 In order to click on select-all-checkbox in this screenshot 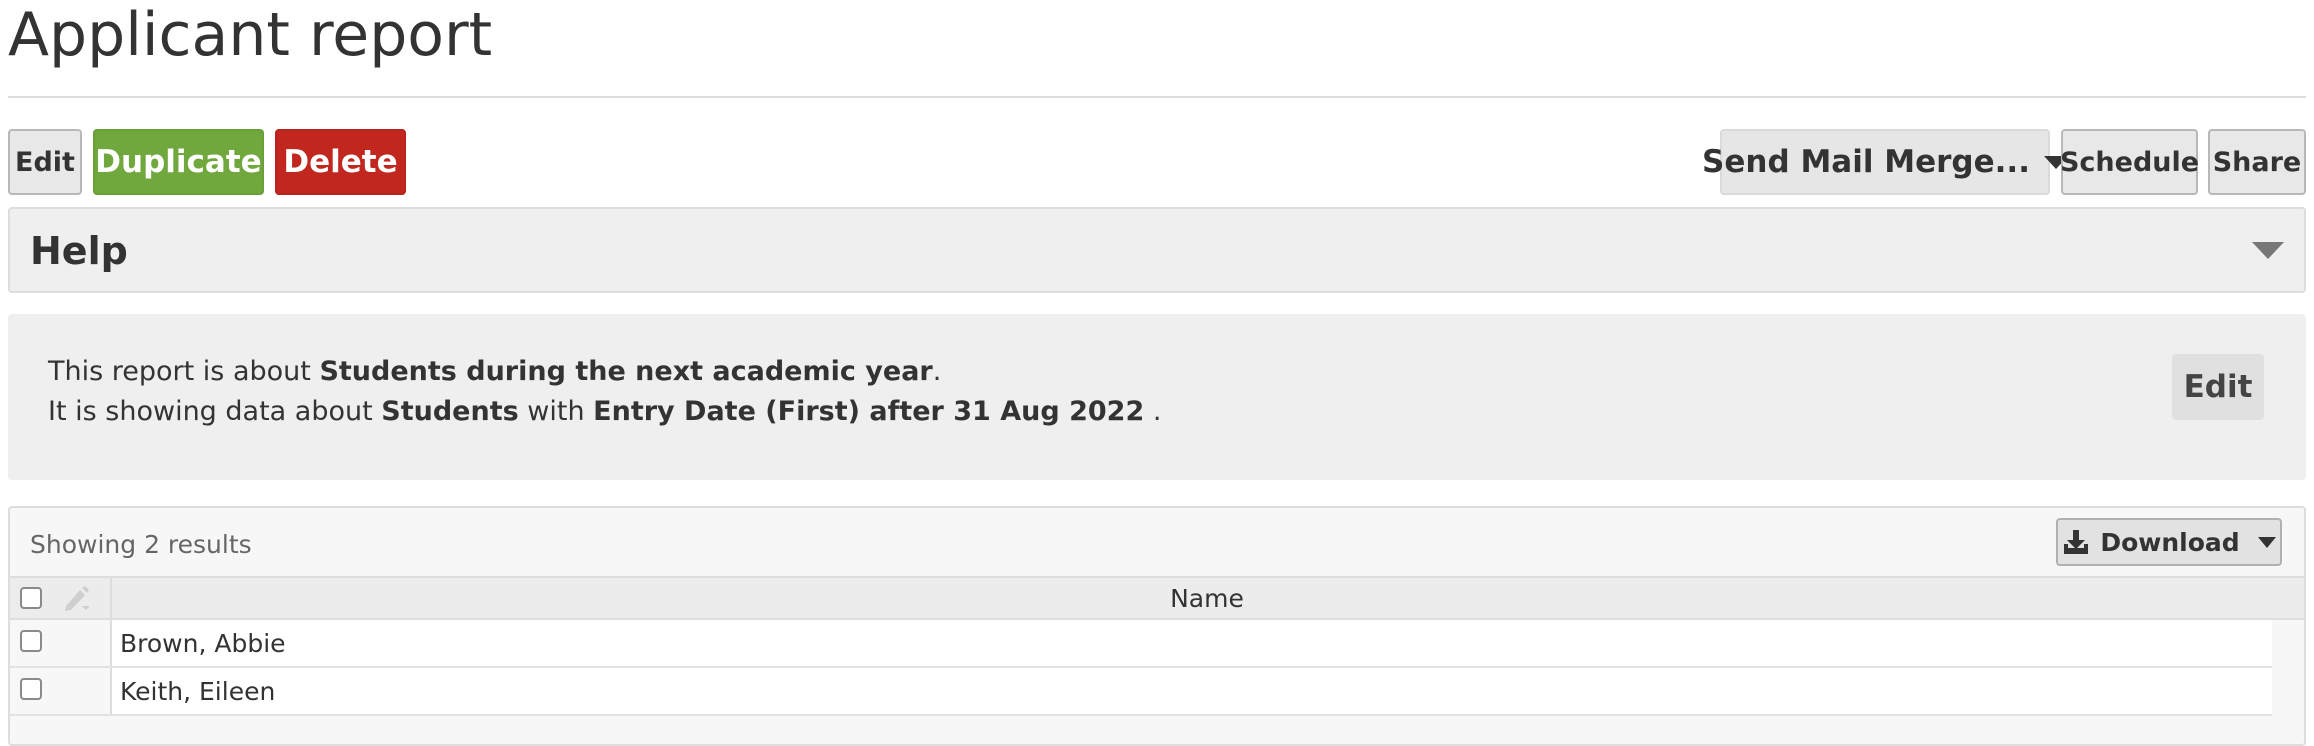, I will do `click(31, 598)`.